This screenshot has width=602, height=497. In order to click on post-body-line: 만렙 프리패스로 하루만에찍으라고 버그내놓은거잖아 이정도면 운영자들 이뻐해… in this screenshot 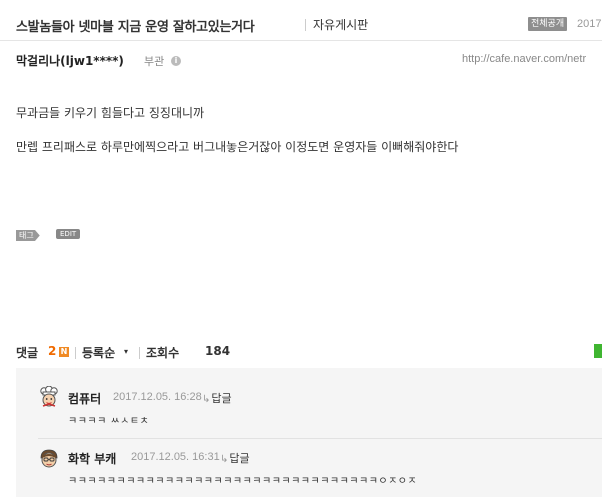, I will do `click(237, 147)`.